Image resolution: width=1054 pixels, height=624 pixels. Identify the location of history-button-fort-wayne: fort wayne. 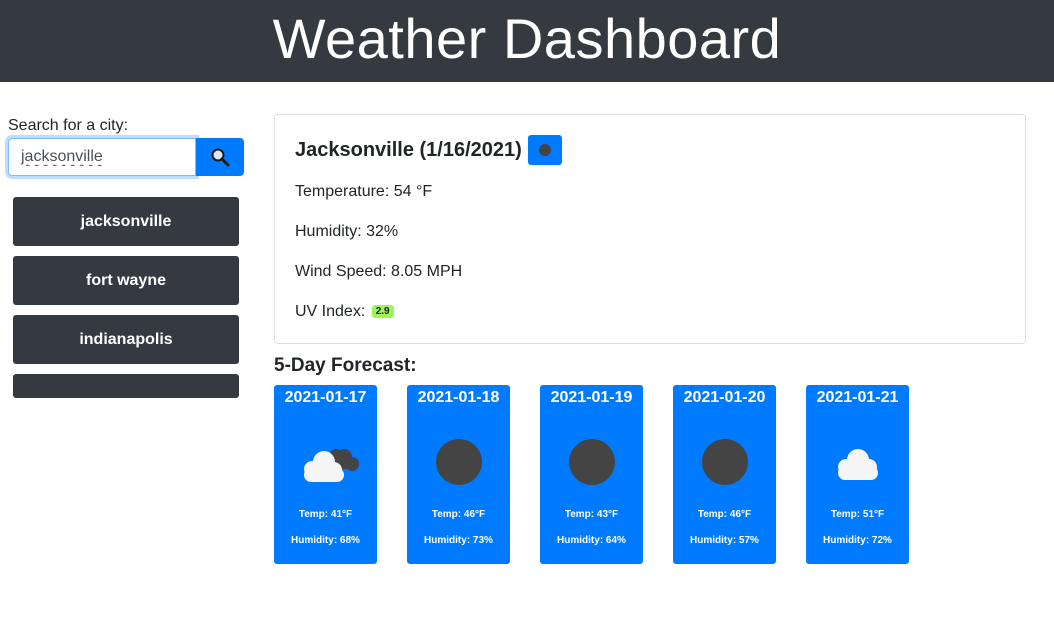
(126, 280).